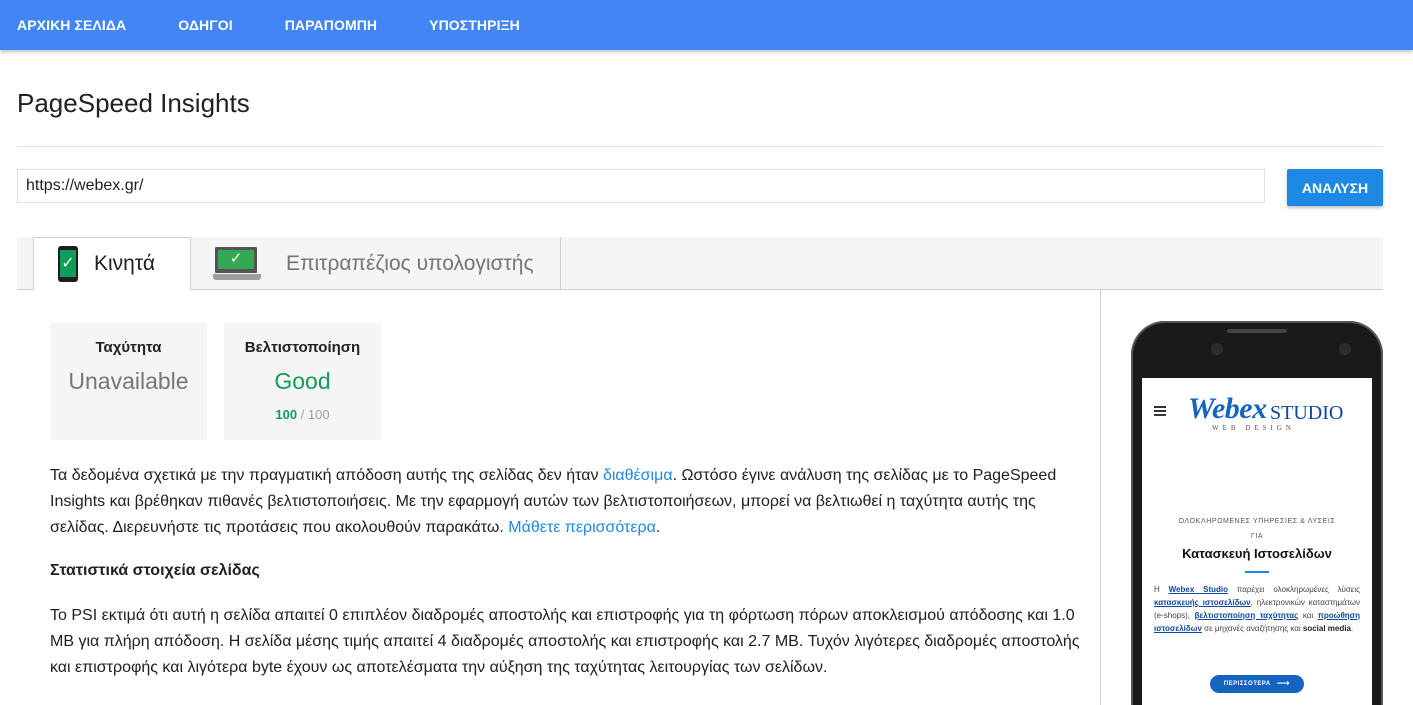  What do you see at coordinates (1253, 428) in the screenshot?
I see `preview-logo-subtitle: WEB DESIGN` at bounding box center [1253, 428].